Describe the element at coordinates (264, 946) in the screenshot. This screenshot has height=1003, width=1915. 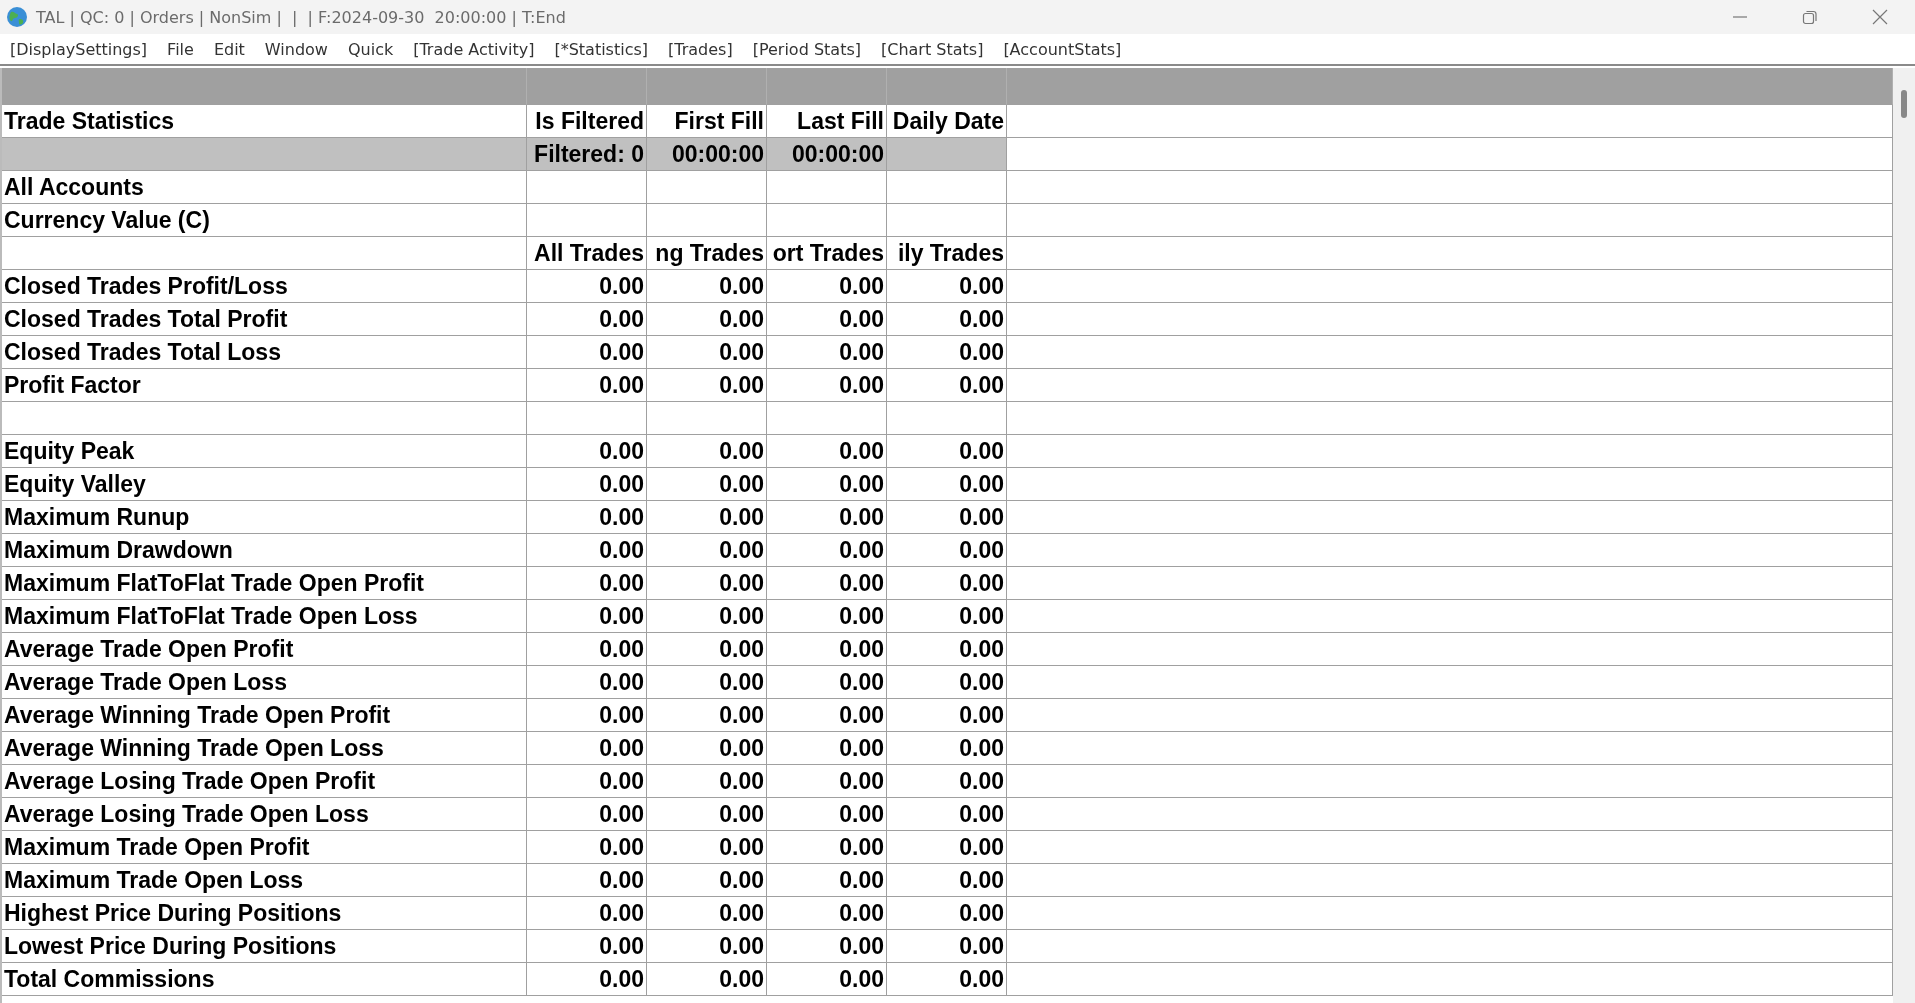
I see `row-label: Lowest Price During Positions` at that location.